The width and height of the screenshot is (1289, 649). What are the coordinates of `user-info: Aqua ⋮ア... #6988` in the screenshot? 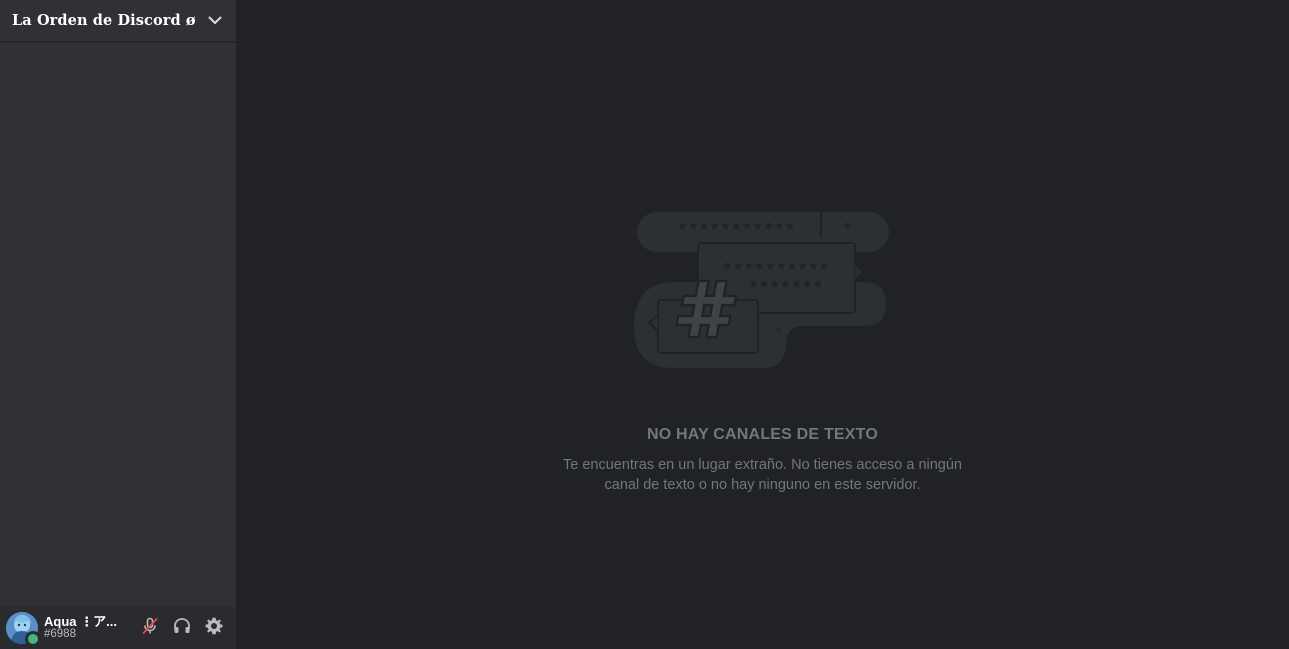 It's located at (89, 628).